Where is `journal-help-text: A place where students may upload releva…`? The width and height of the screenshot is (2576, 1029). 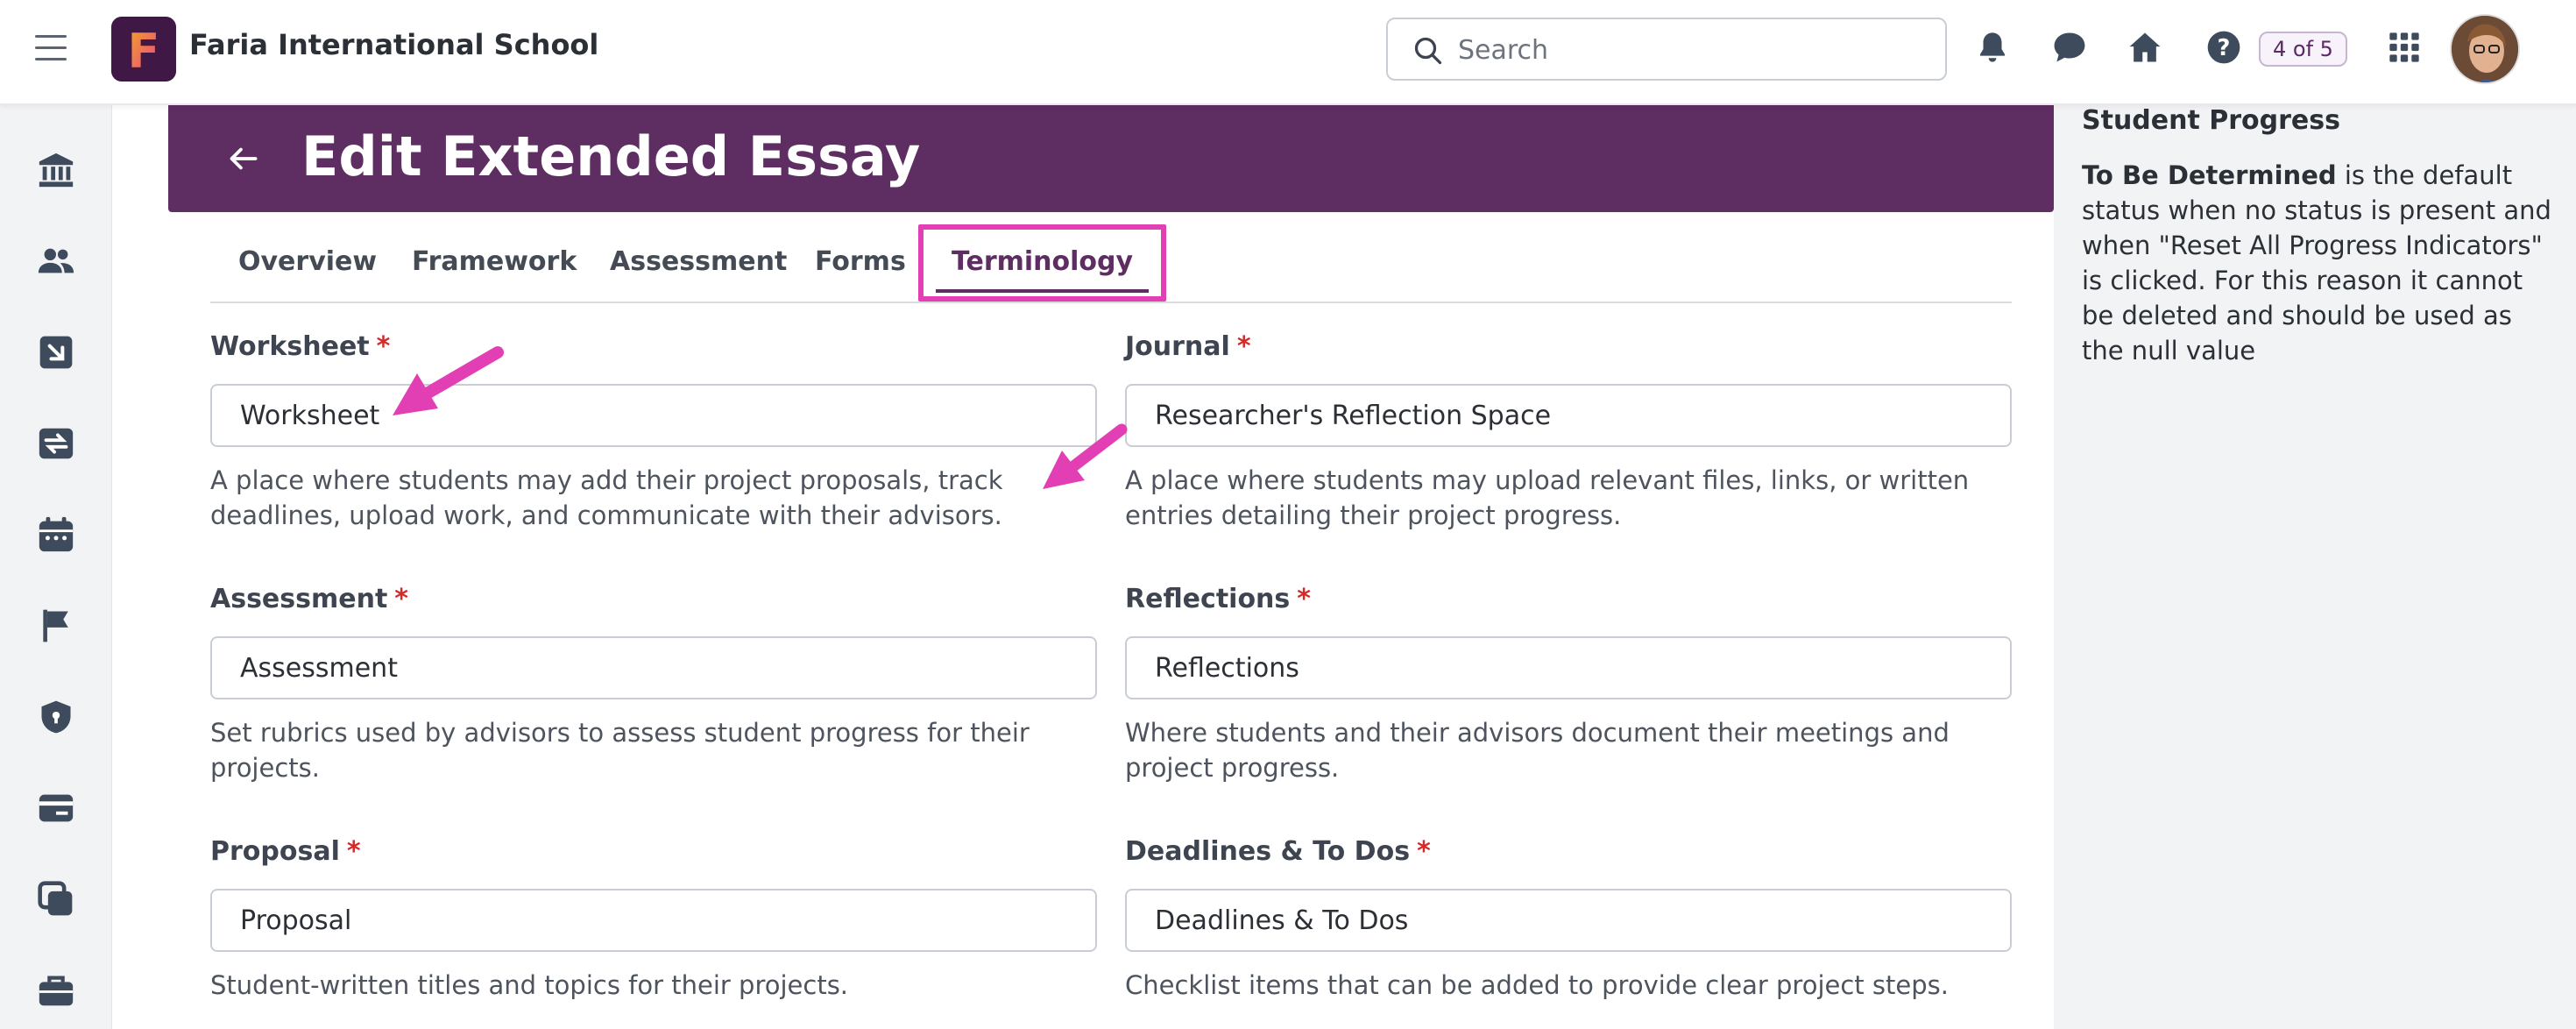 journal-help-text: A place where students may upload releva… is located at coordinates (1547, 498).